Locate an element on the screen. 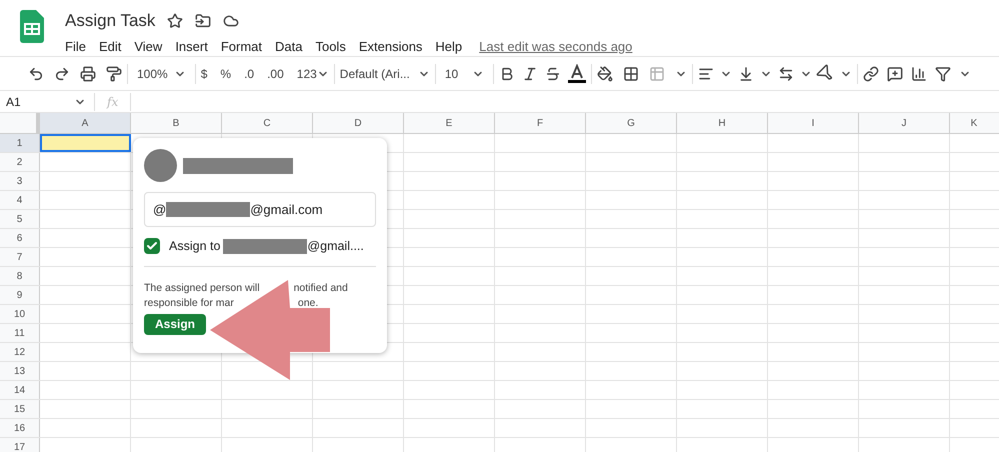 The image size is (999, 452). column-header: C is located at coordinates (267, 123).